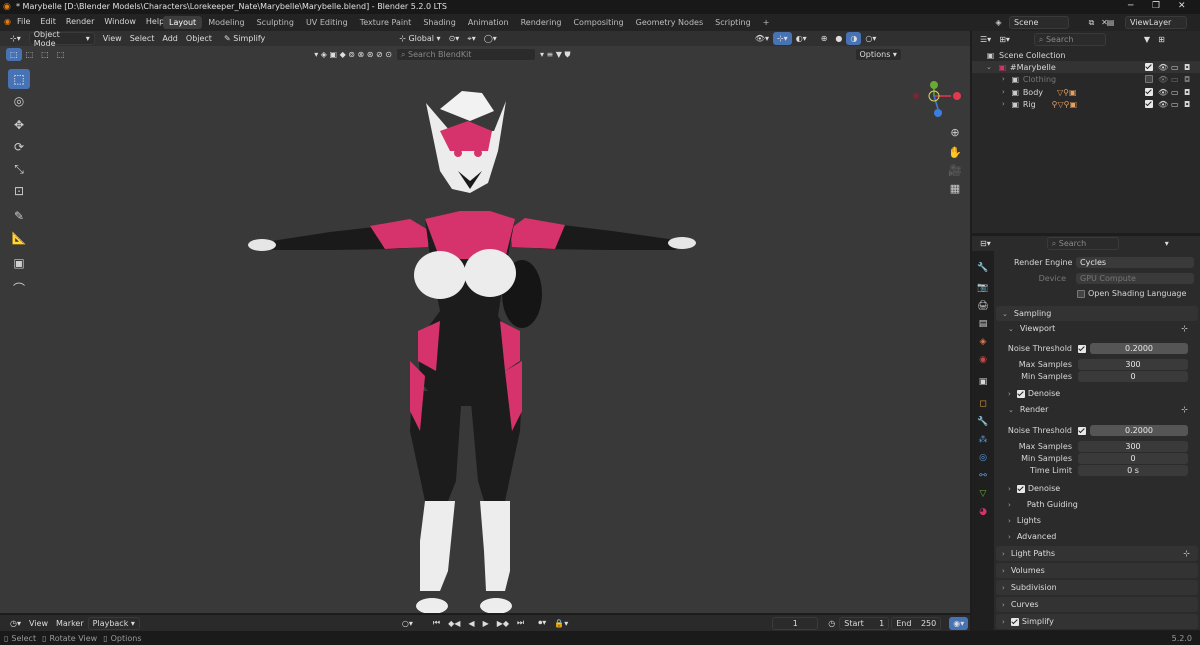 This screenshot has width=1200, height=645. I want to click on add-workspace-icon: +, so click(766, 22).